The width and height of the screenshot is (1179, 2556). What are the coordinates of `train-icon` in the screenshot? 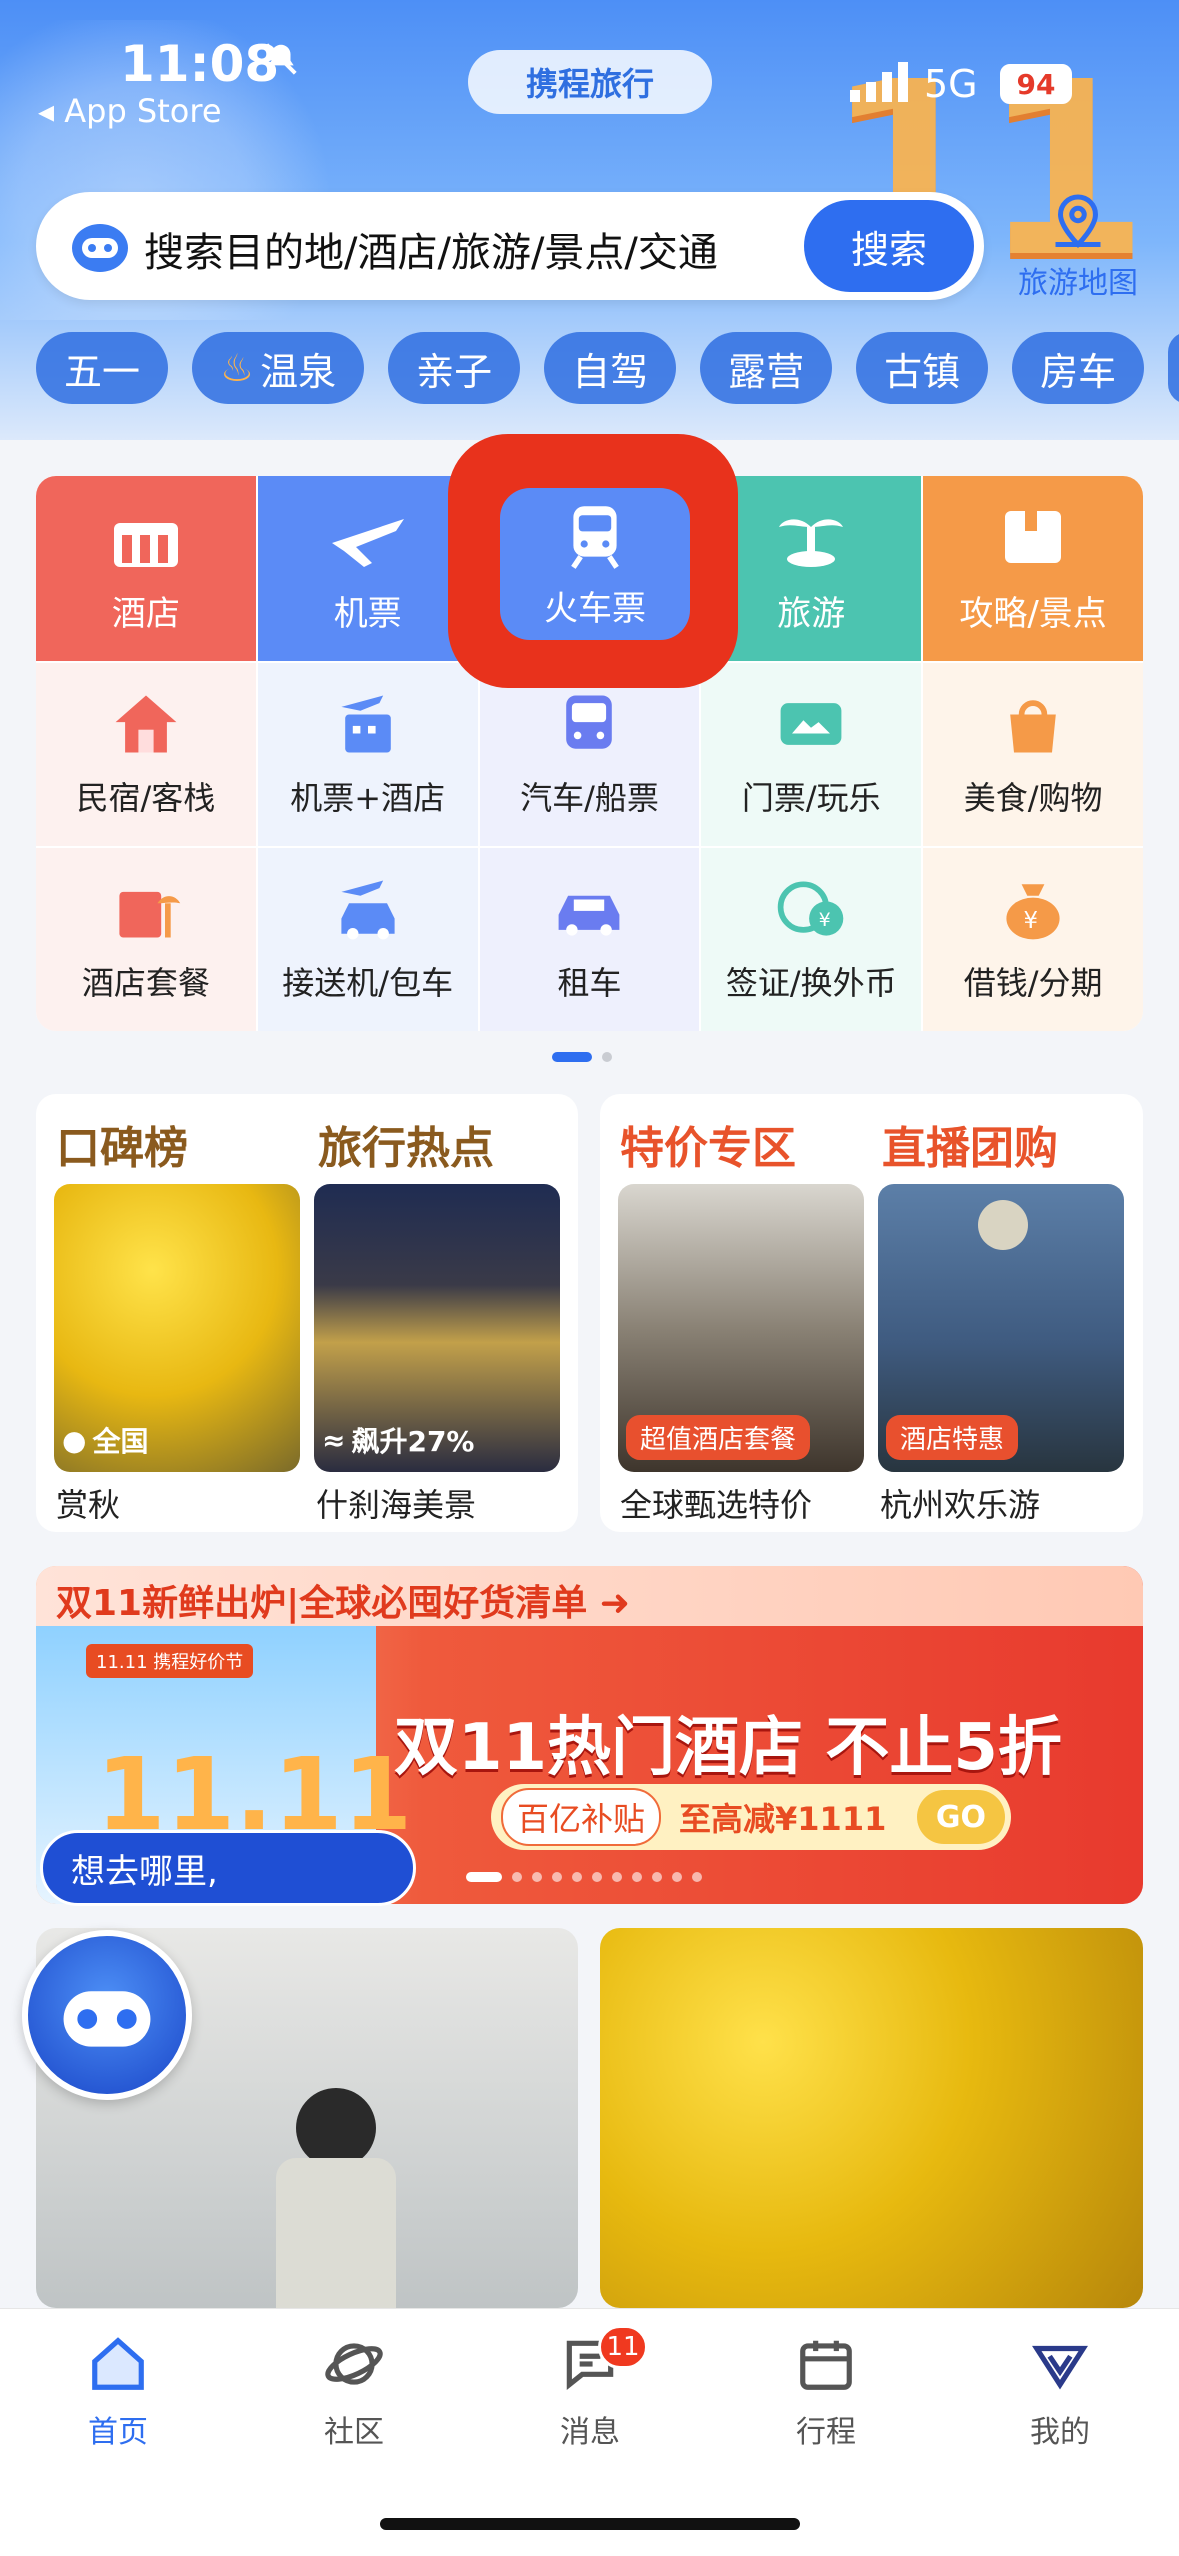 It's located at (595, 537).